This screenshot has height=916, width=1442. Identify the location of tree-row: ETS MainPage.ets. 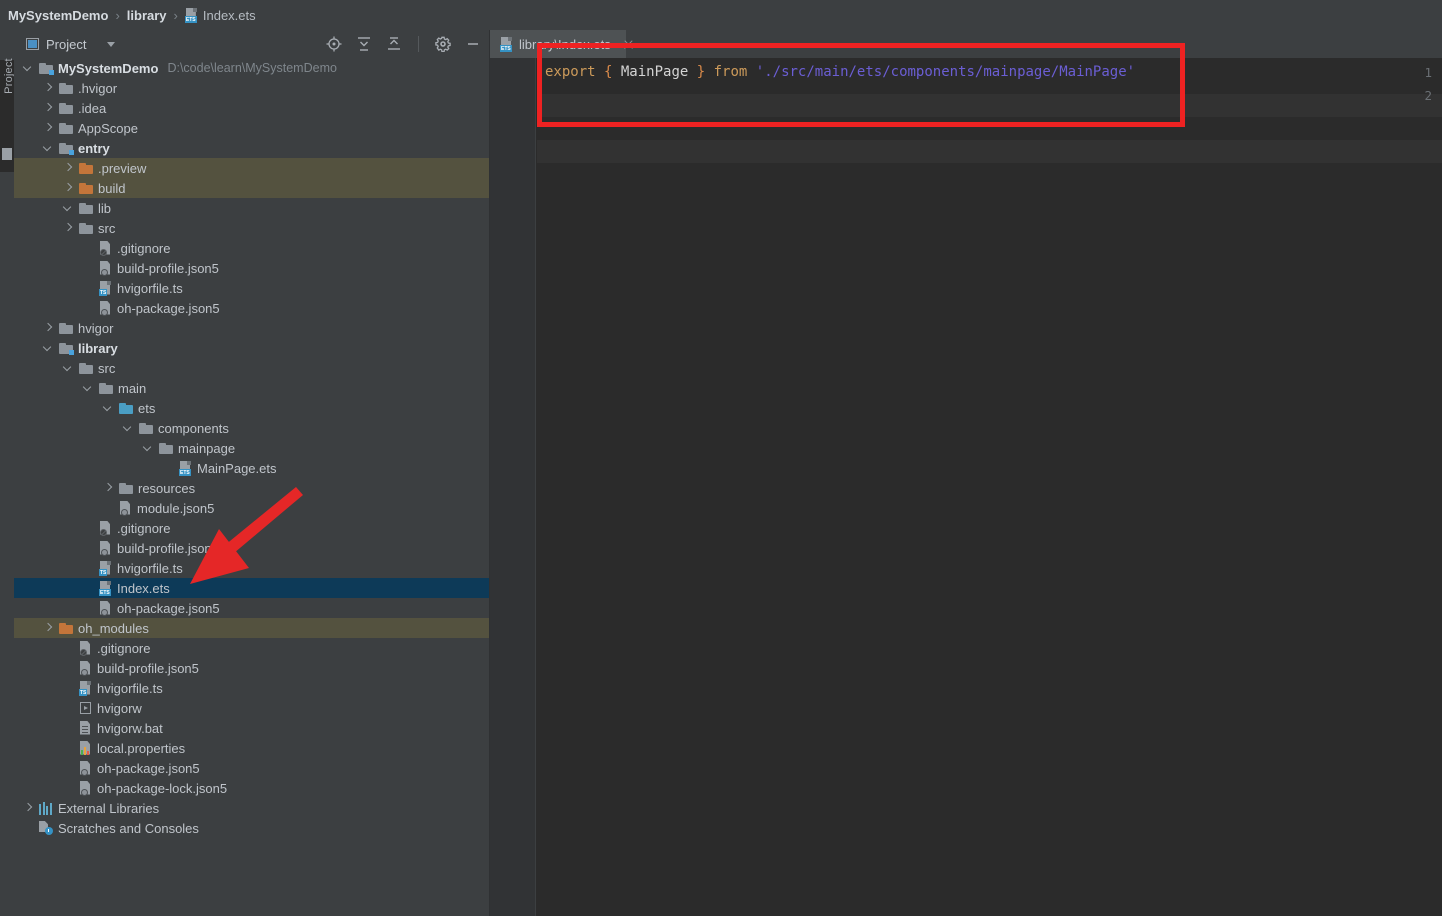
(251, 468).